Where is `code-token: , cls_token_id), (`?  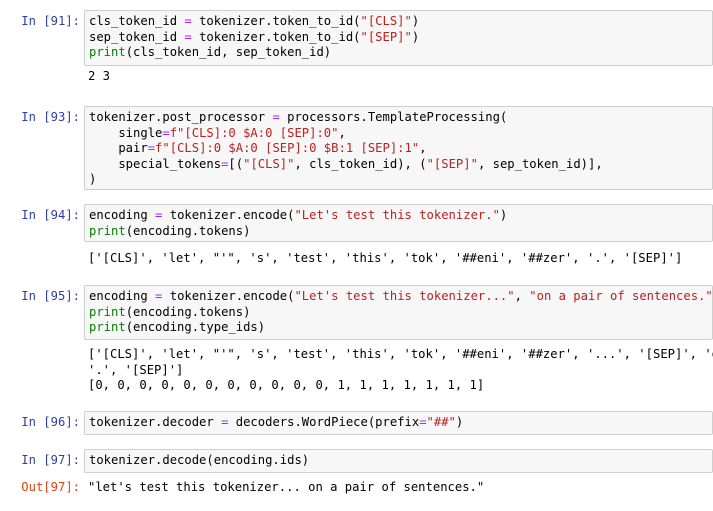 code-token: , cls_token_id), ( is located at coordinates (360, 163).